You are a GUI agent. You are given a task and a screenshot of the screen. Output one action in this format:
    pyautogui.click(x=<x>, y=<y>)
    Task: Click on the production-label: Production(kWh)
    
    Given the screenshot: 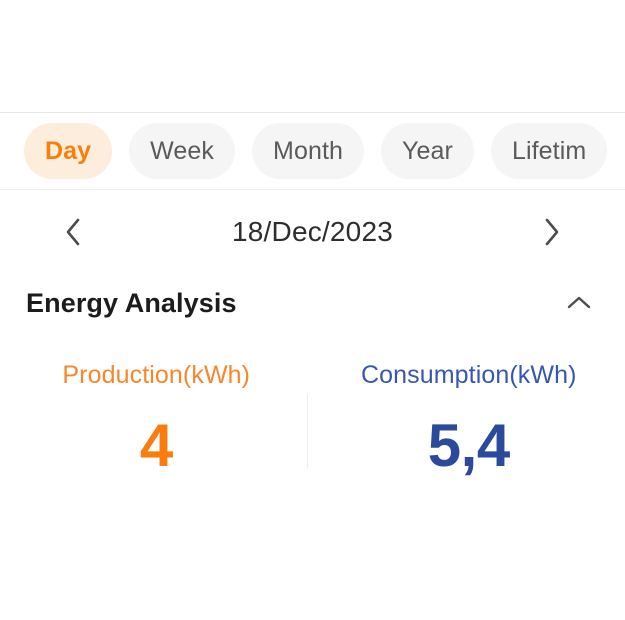 What is the action you would take?
    pyautogui.click(x=156, y=375)
    